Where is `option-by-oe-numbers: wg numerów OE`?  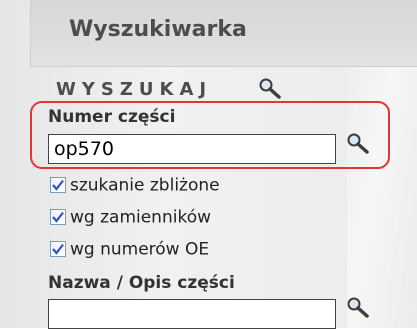
option-by-oe-numbers: wg numerów OE is located at coordinates (129, 250).